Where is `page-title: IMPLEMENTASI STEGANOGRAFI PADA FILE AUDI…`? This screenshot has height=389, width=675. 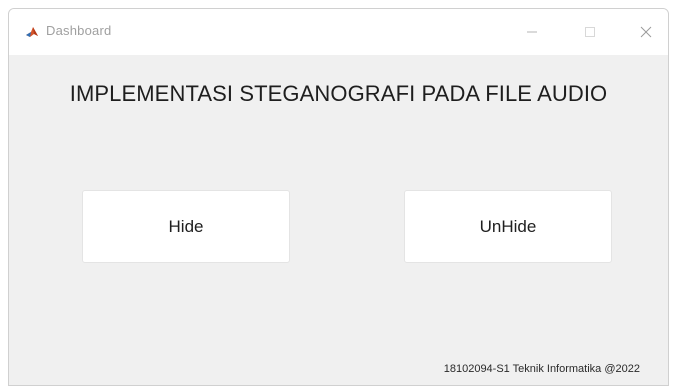 page-title: IMPLEMENTASI STEGANOGRAFI PADA FILE AUDI… is located at coordinates (338, 93).